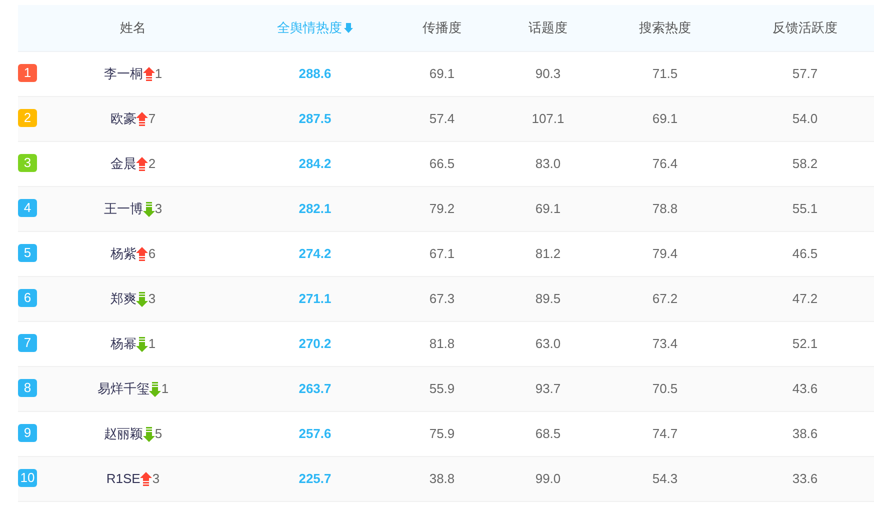  I want to click on name-text: 杨幂, so click(123, 344).